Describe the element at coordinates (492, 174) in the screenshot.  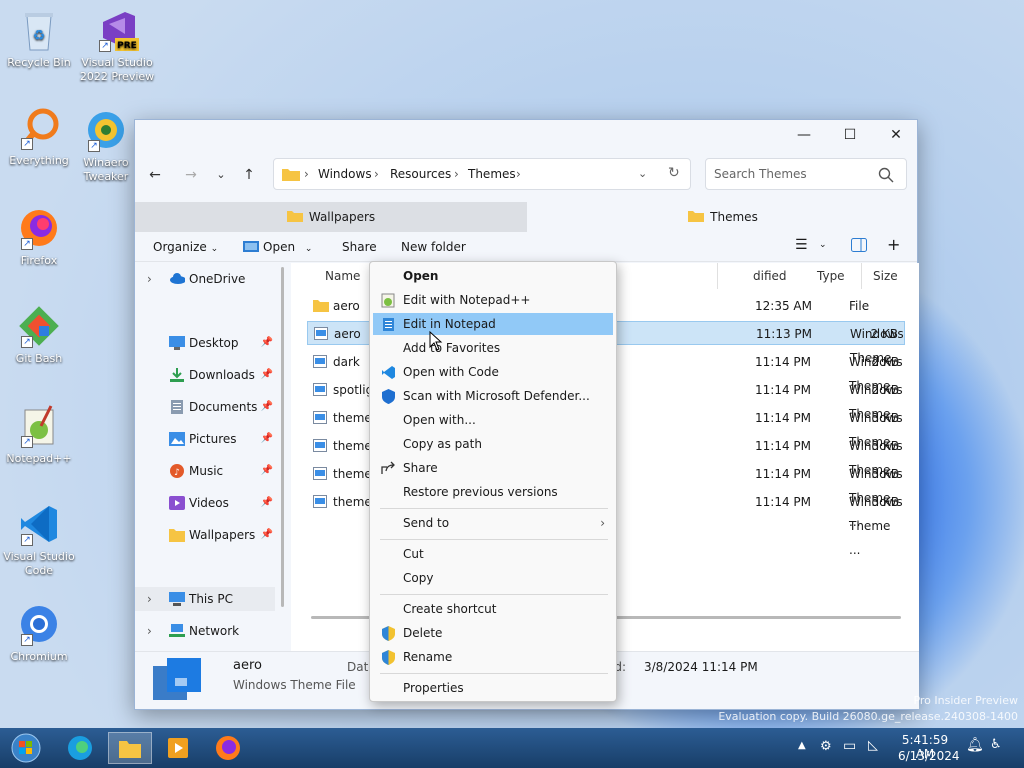
I see `breadcrumb-themes: Themes` at that location.